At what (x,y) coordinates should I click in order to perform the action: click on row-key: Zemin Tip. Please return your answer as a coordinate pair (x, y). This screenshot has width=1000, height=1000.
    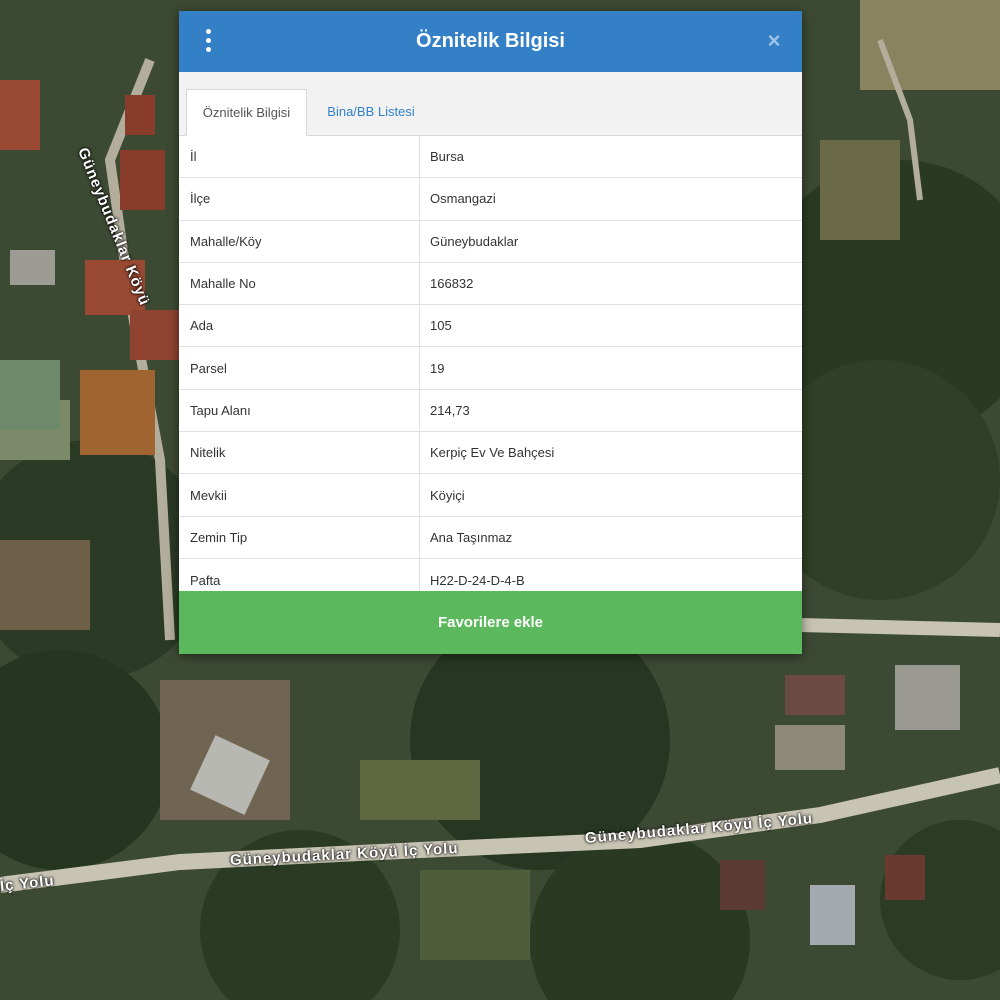
    Looking at the image, I should click on (299, 537).